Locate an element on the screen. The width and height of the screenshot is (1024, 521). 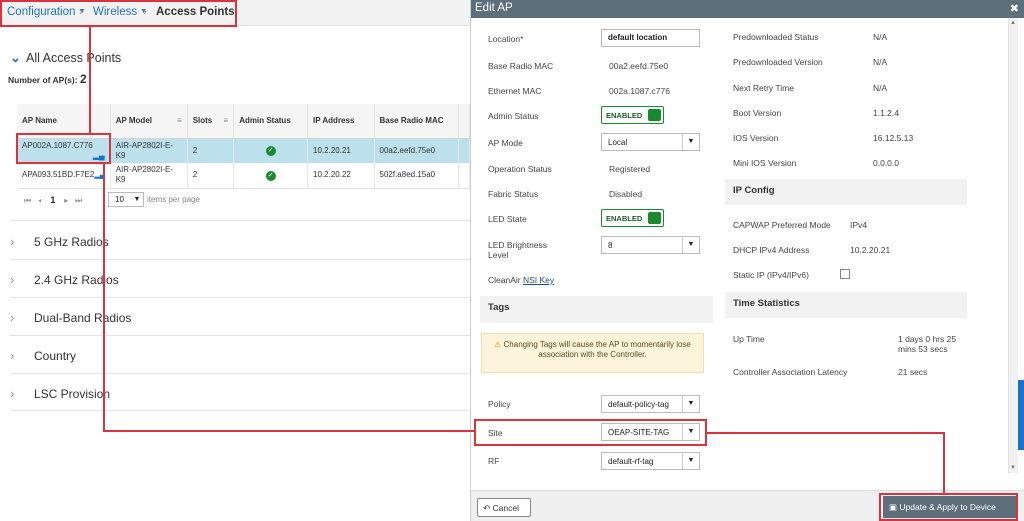
highlight-update-button is located at coordinates (948, 507).